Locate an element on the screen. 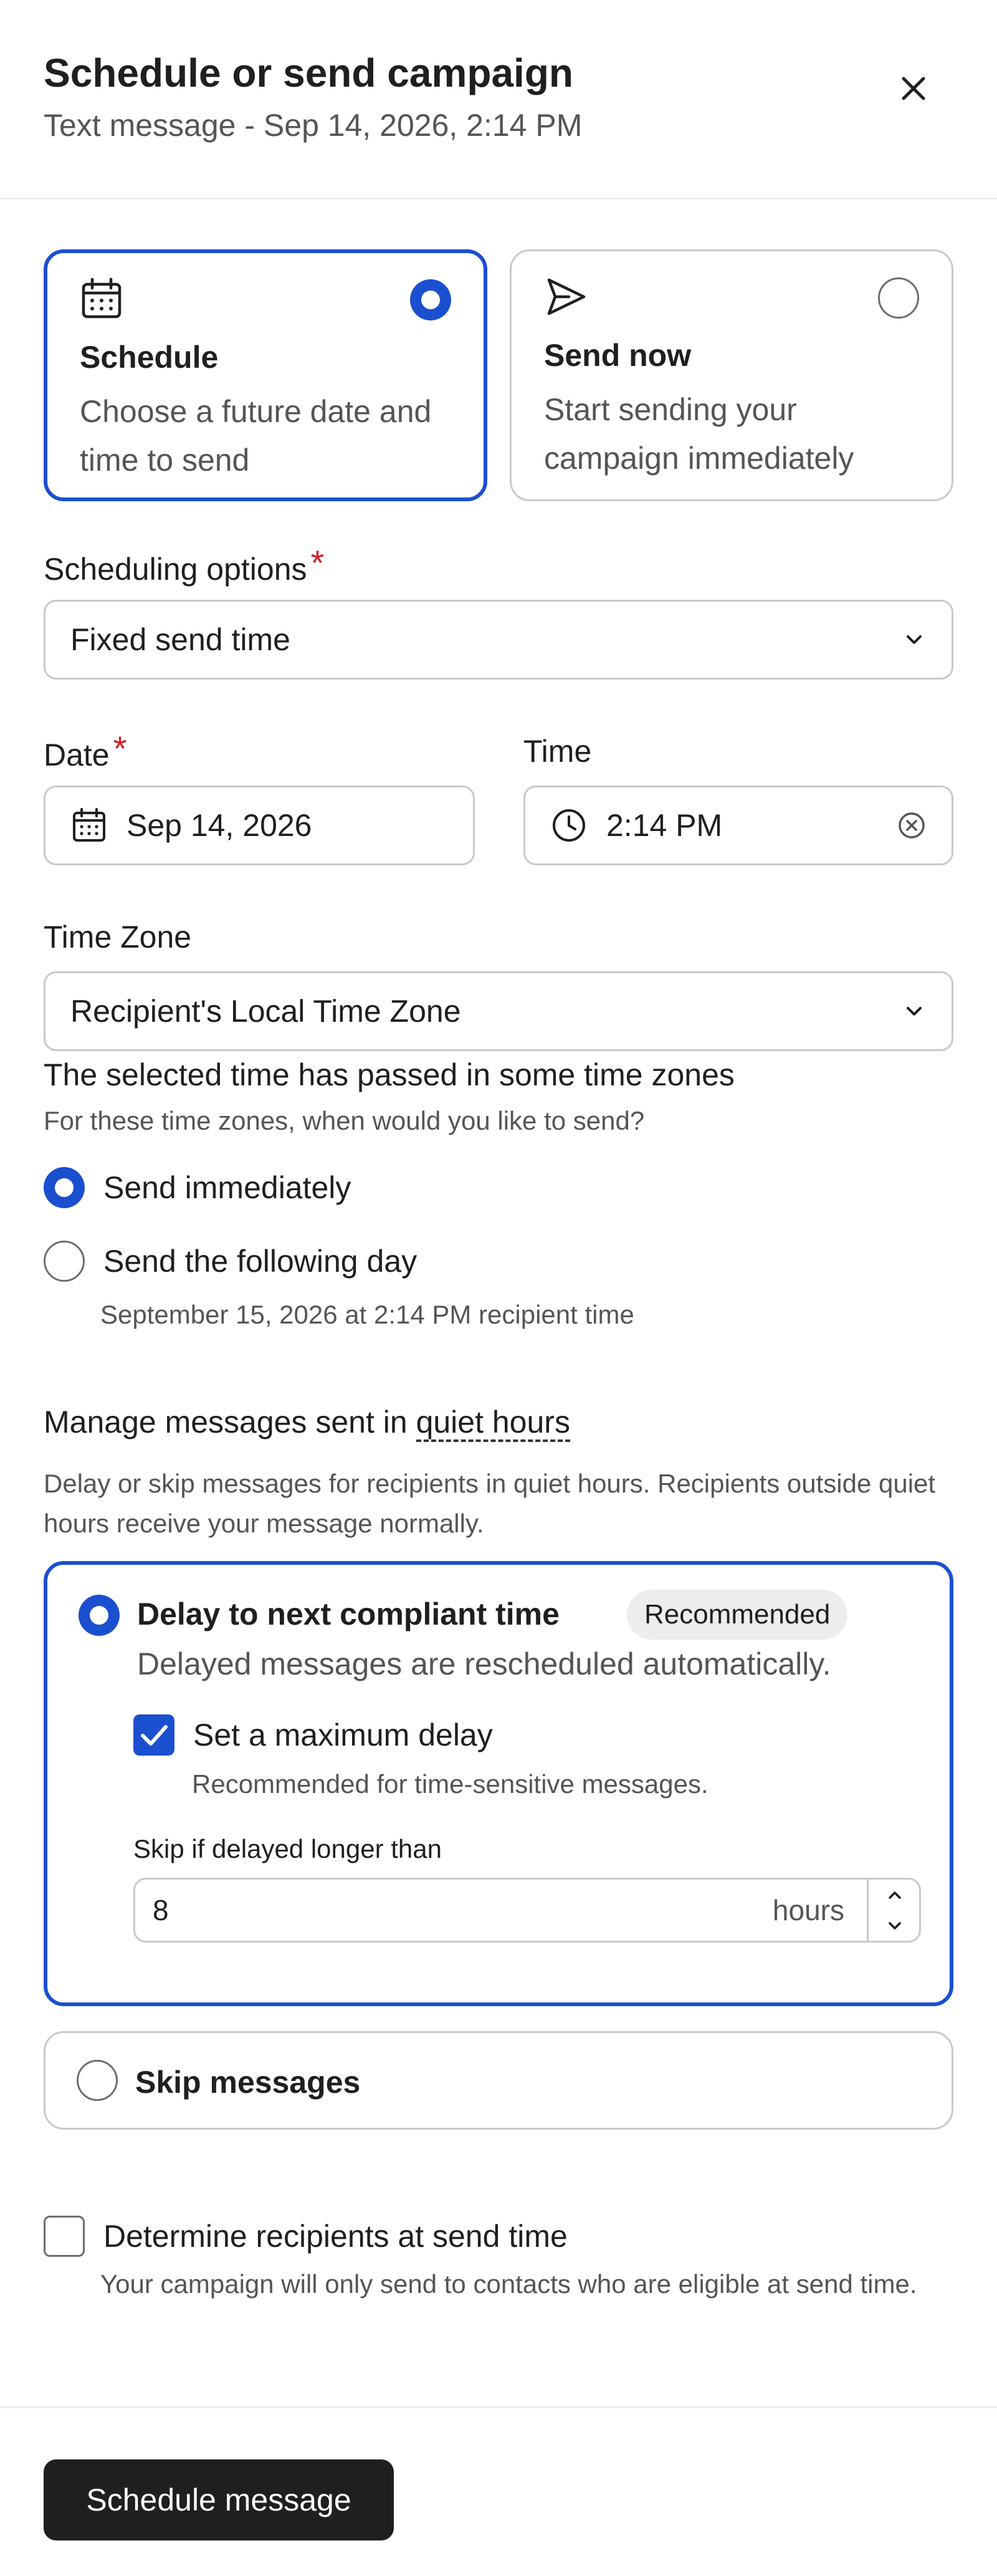 The width and height of the screenshot is (997, 2576). send-immediately-option: Send immediately is located at coordinates (198, 1187).